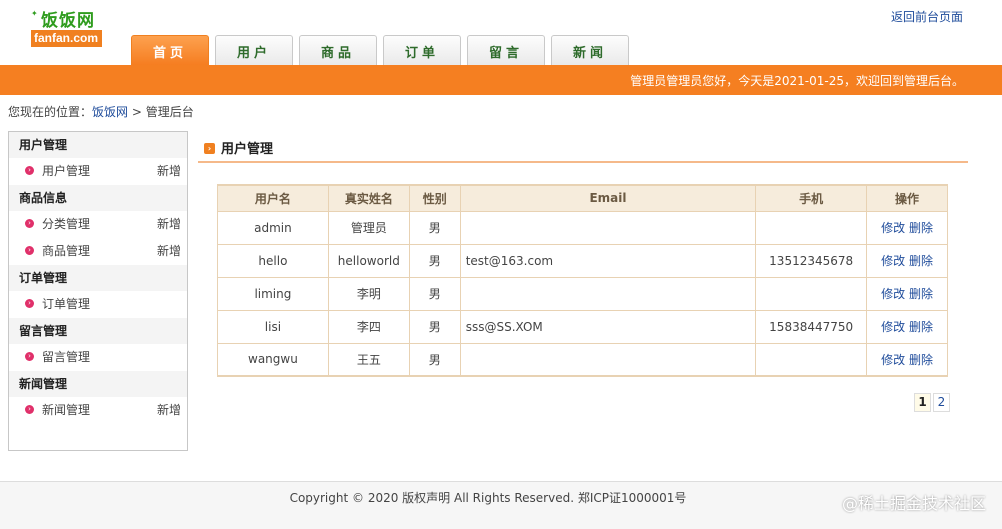 The width and height of the screenshot is (1002, 529). What do you see at coordinates (66, 224) in the screenshot?
I see `sidebar-link-category-manage: 分类管理` at bounding box center [66, 224].